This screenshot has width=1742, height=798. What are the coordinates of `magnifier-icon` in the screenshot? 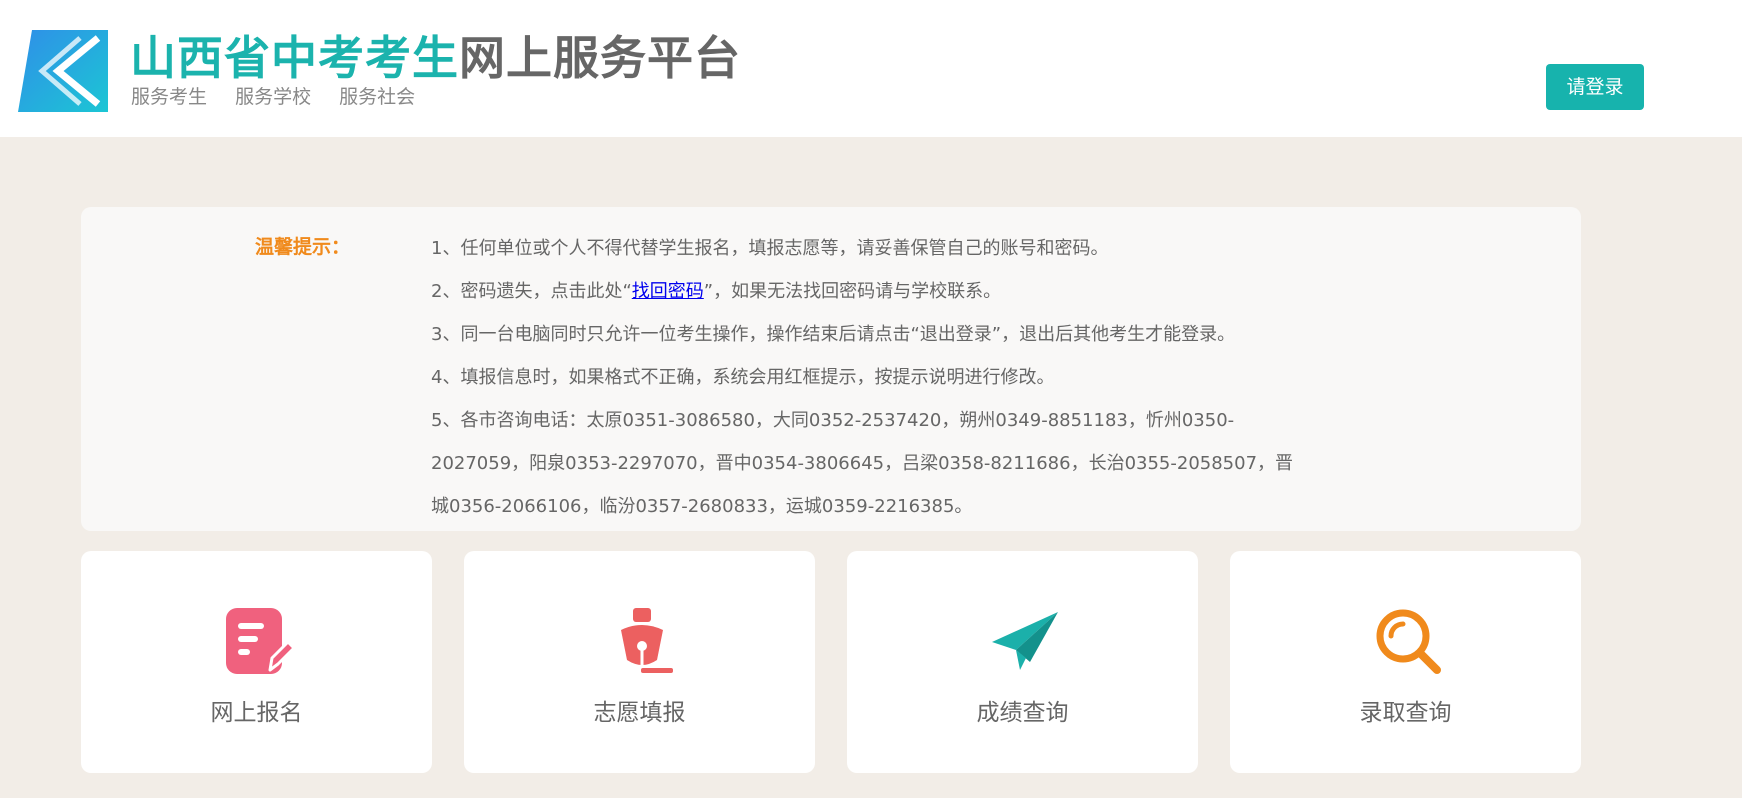 It's located at (1408, 641).